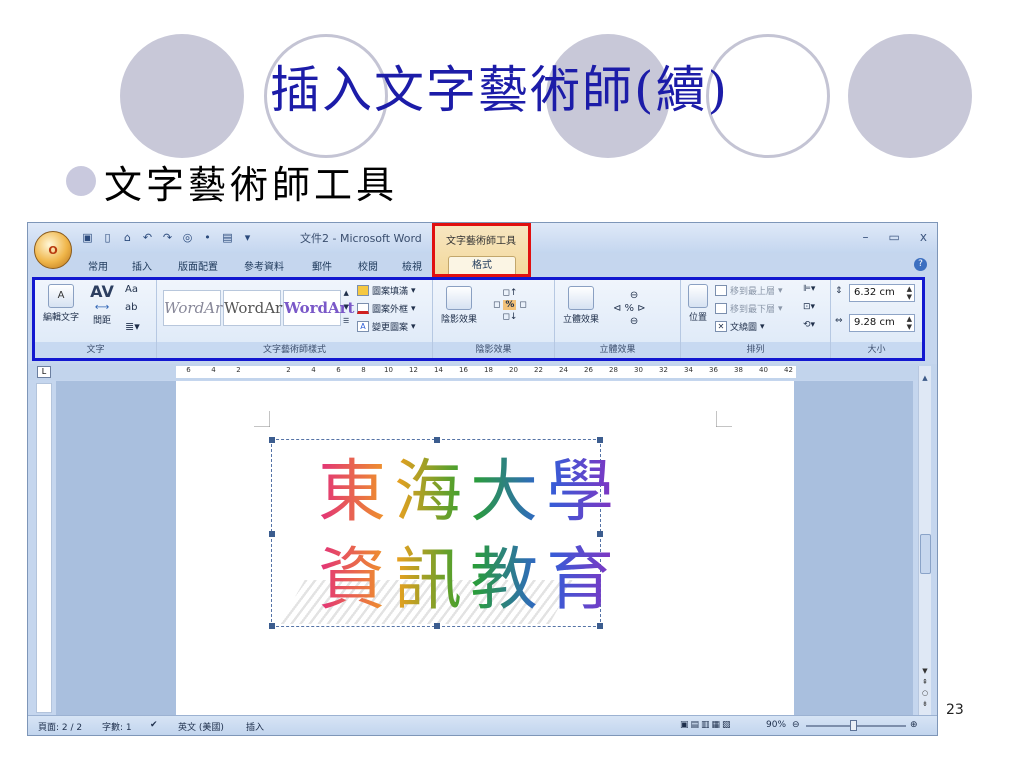 This screenshot has height=768, width=1024. I want to click on send-back-label: 移到最下層, so click(753, 310).